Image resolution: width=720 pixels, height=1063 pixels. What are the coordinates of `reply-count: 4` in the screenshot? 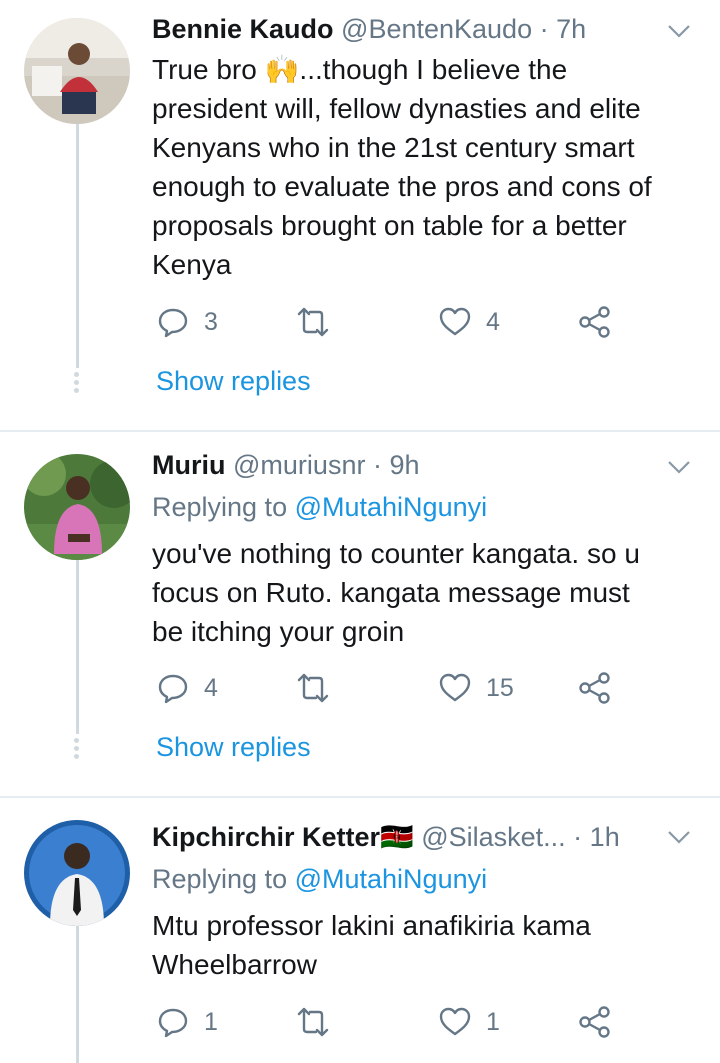 It's located at (211, 687).